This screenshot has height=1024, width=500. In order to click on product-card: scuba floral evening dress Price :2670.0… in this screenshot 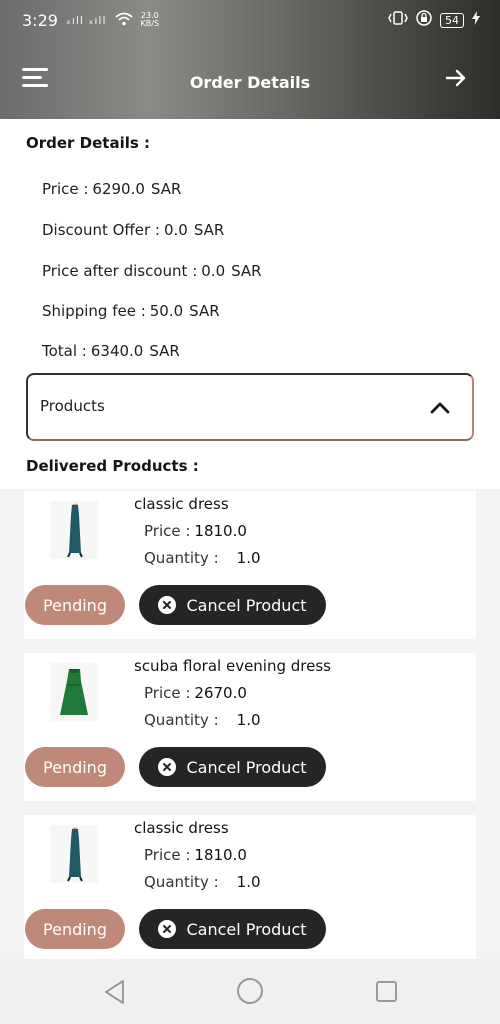, I will do `click(250, 727)`.